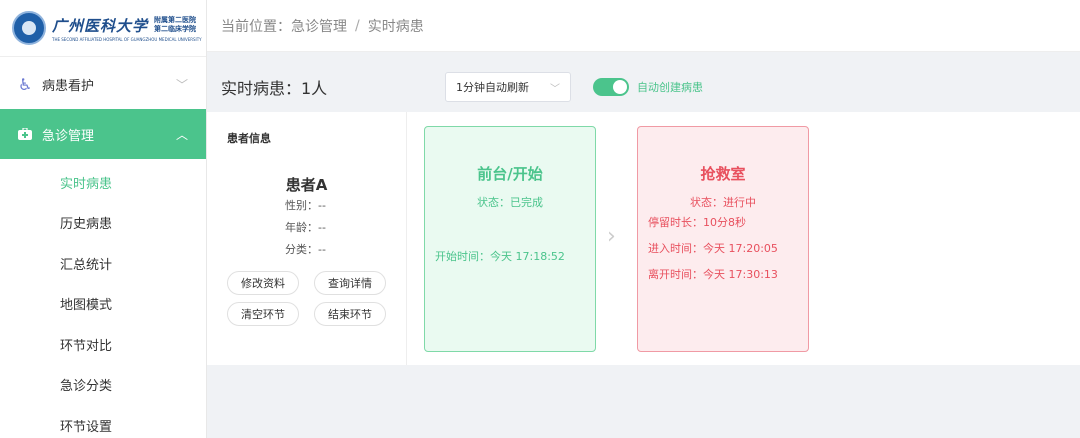 This screenshot has width=1080, height=438. I want to click on sidebar-group-patient-care: ♿ 病患看护 ﹀, so click(103, 84).